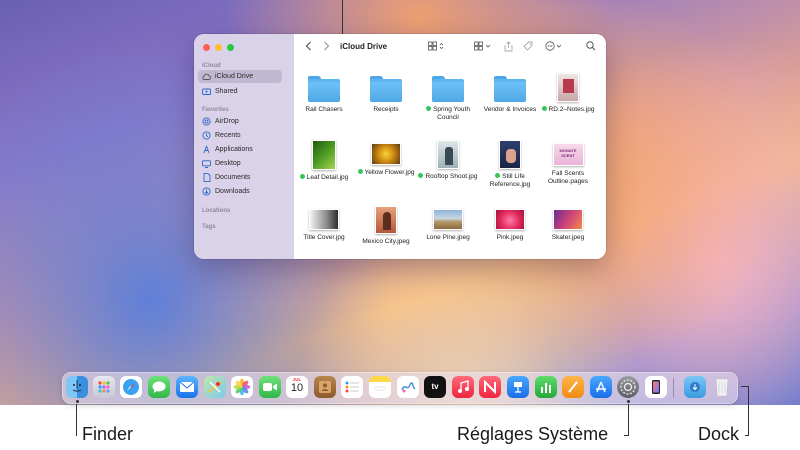  Describe the element at coordinates (490, 387) in the screenshot. I see `news-icon` at that location.